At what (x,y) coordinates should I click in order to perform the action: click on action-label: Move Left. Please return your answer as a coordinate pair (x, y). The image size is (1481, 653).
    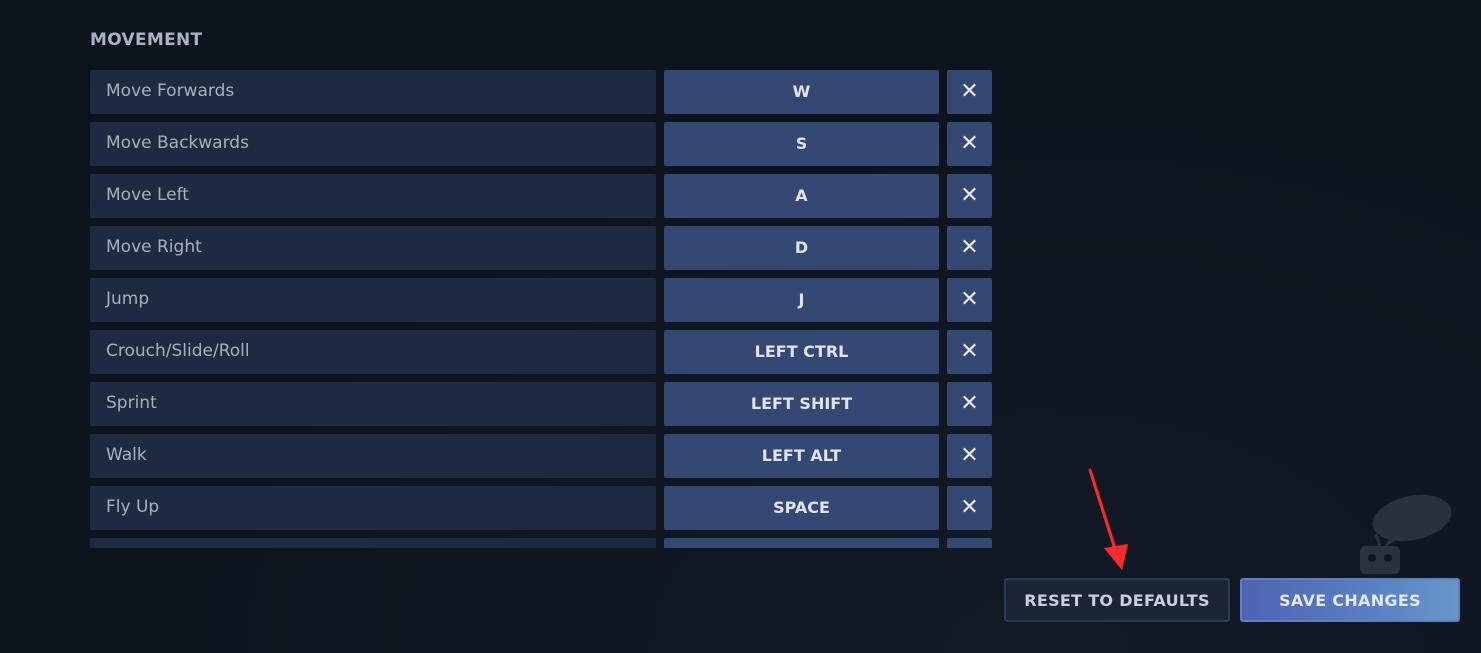
    Looking at the image, I should click on (373, 196).